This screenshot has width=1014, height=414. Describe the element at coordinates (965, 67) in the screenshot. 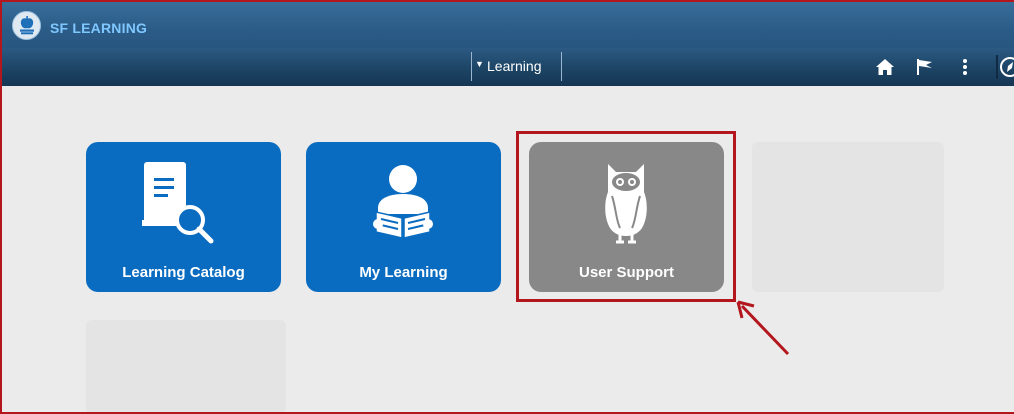

I see `more-vertical-icon` at that location.